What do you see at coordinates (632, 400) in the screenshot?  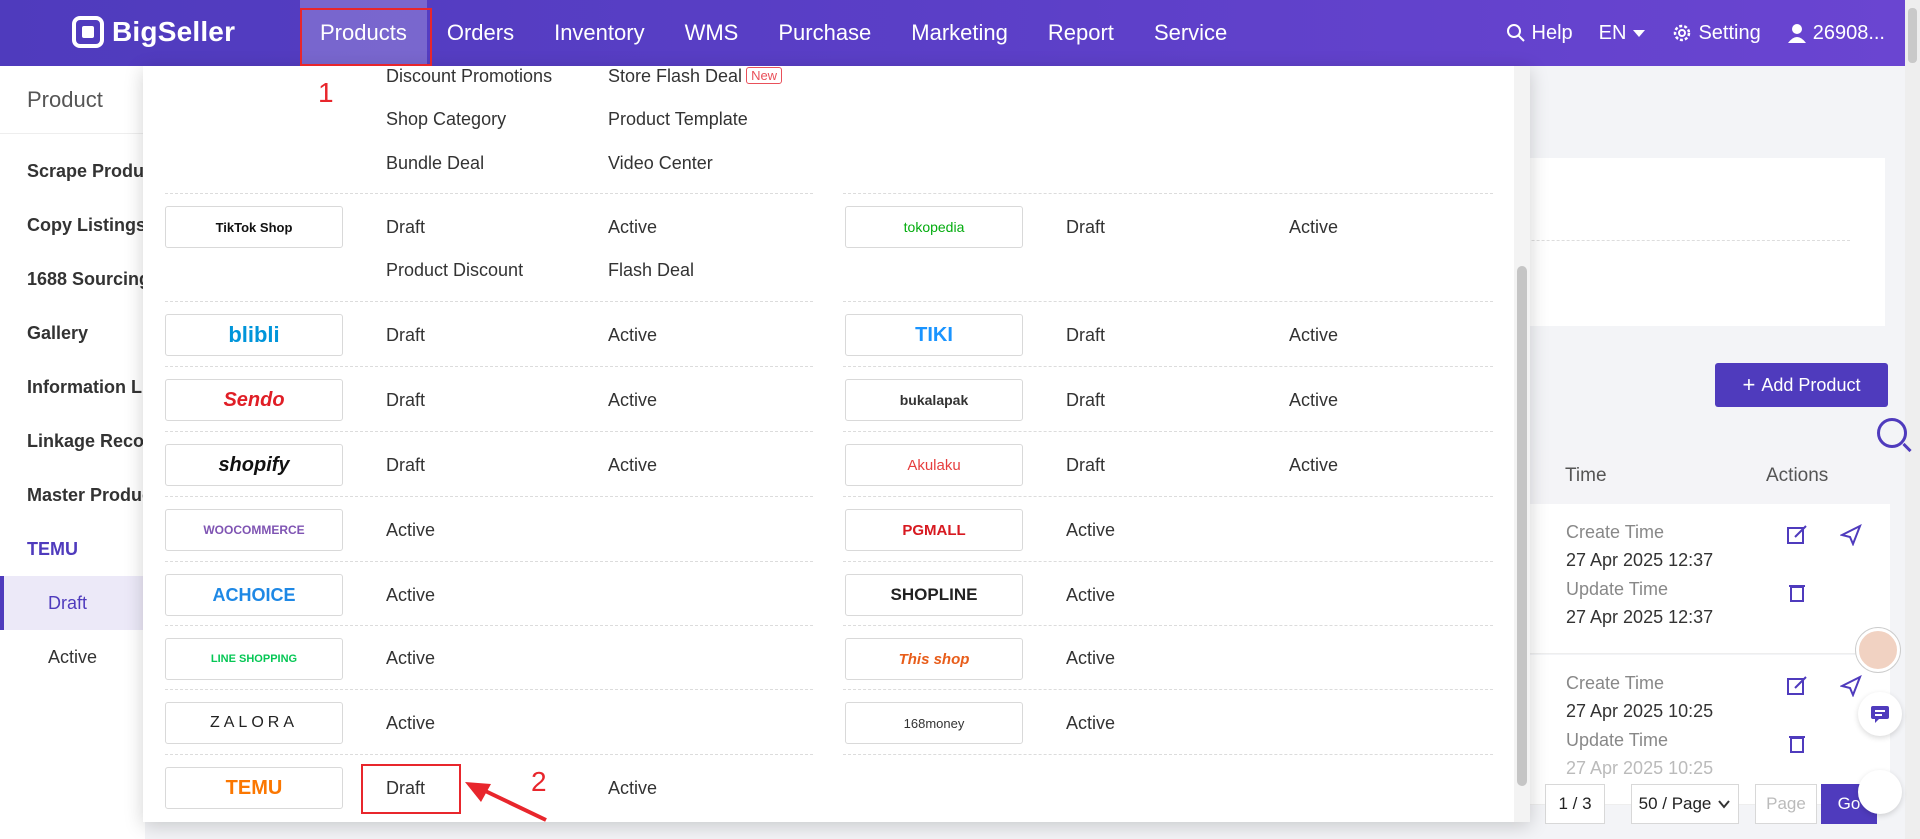 I see `sendo-active-link: Active` at bounding box center [632, 400].